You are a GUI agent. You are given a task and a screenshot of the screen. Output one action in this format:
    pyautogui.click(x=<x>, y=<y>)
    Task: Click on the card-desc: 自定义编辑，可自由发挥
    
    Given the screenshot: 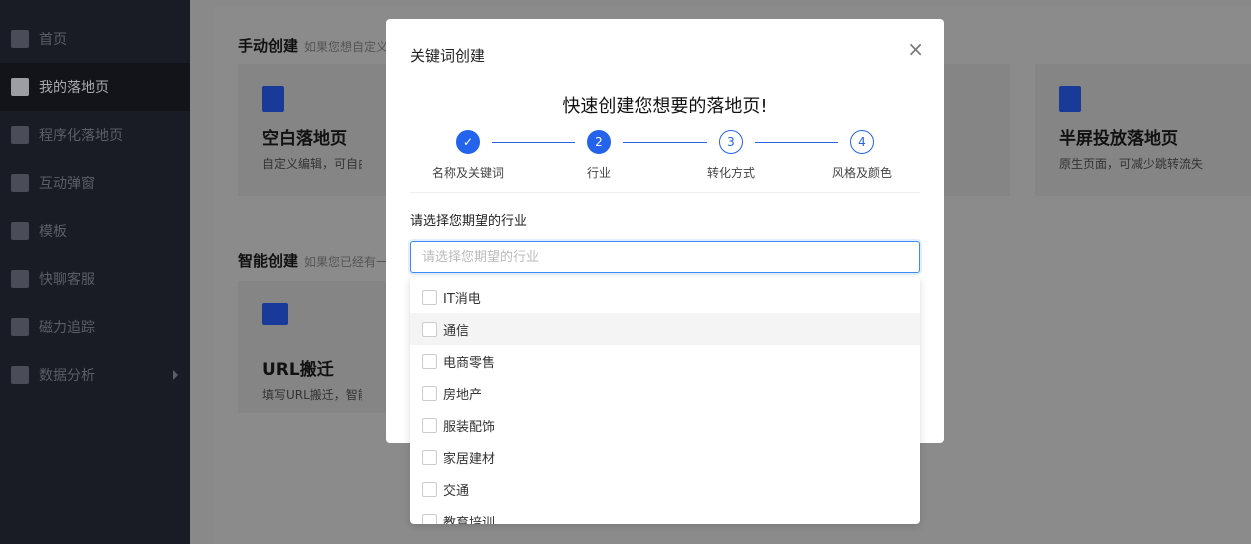 What is the action you would take?
    pyautogui.click(x=312, y=164)
    